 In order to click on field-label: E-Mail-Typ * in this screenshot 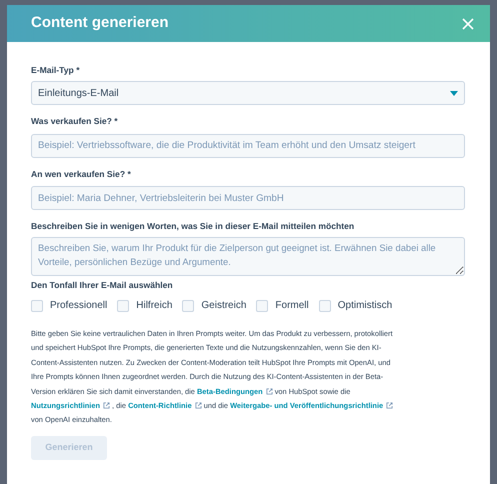, I will do `click(56, 70)`.